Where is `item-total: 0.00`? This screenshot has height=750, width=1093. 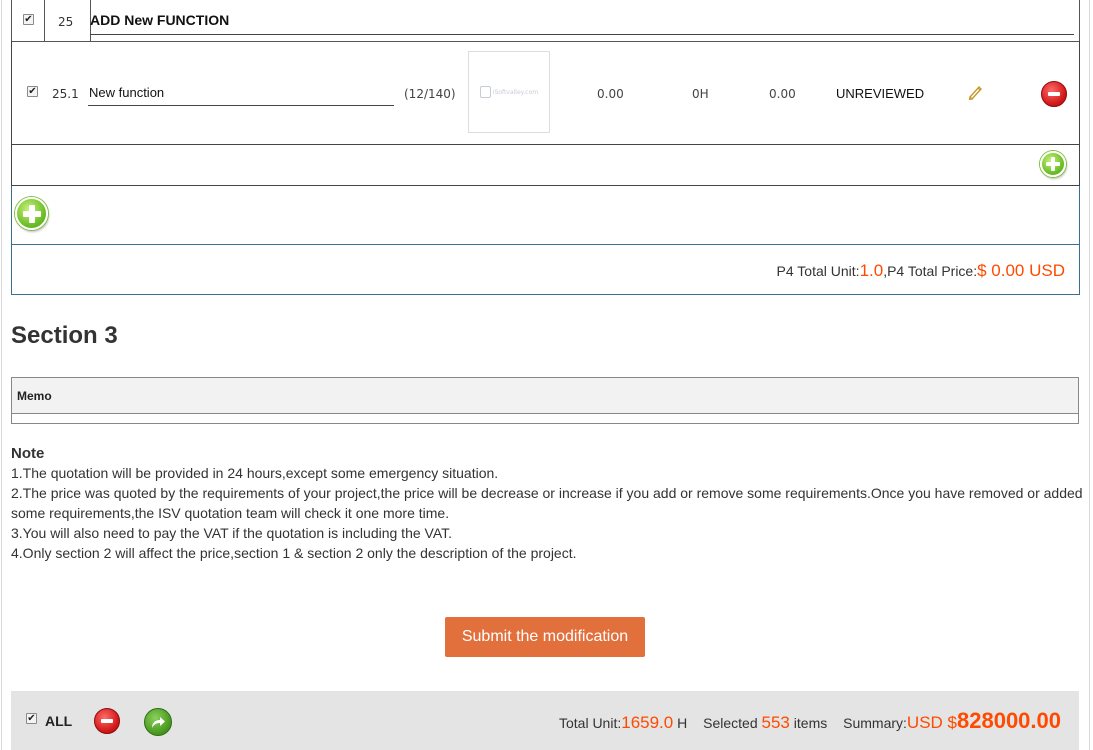 item-total: 0.00 is located at coordinates (782, 94).